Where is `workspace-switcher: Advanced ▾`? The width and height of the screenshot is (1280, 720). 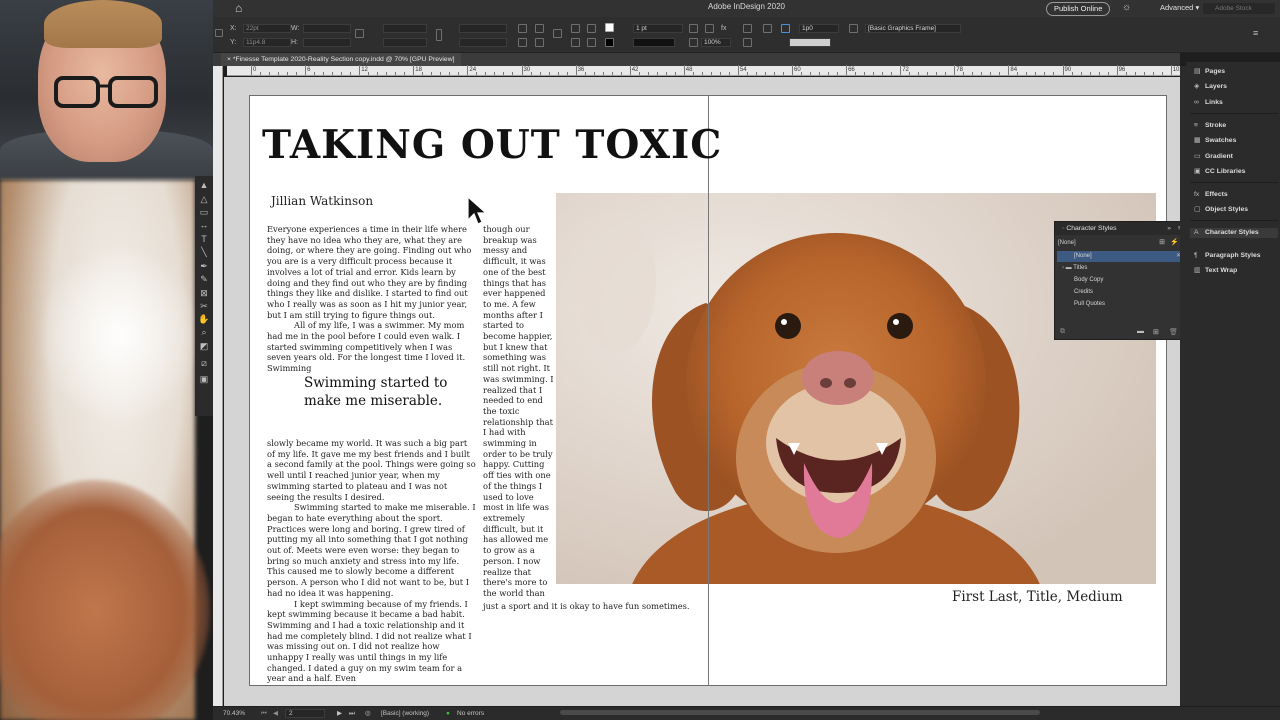
workspace-switcher: Advanced ▾ is located at coordinates (1179, 7).